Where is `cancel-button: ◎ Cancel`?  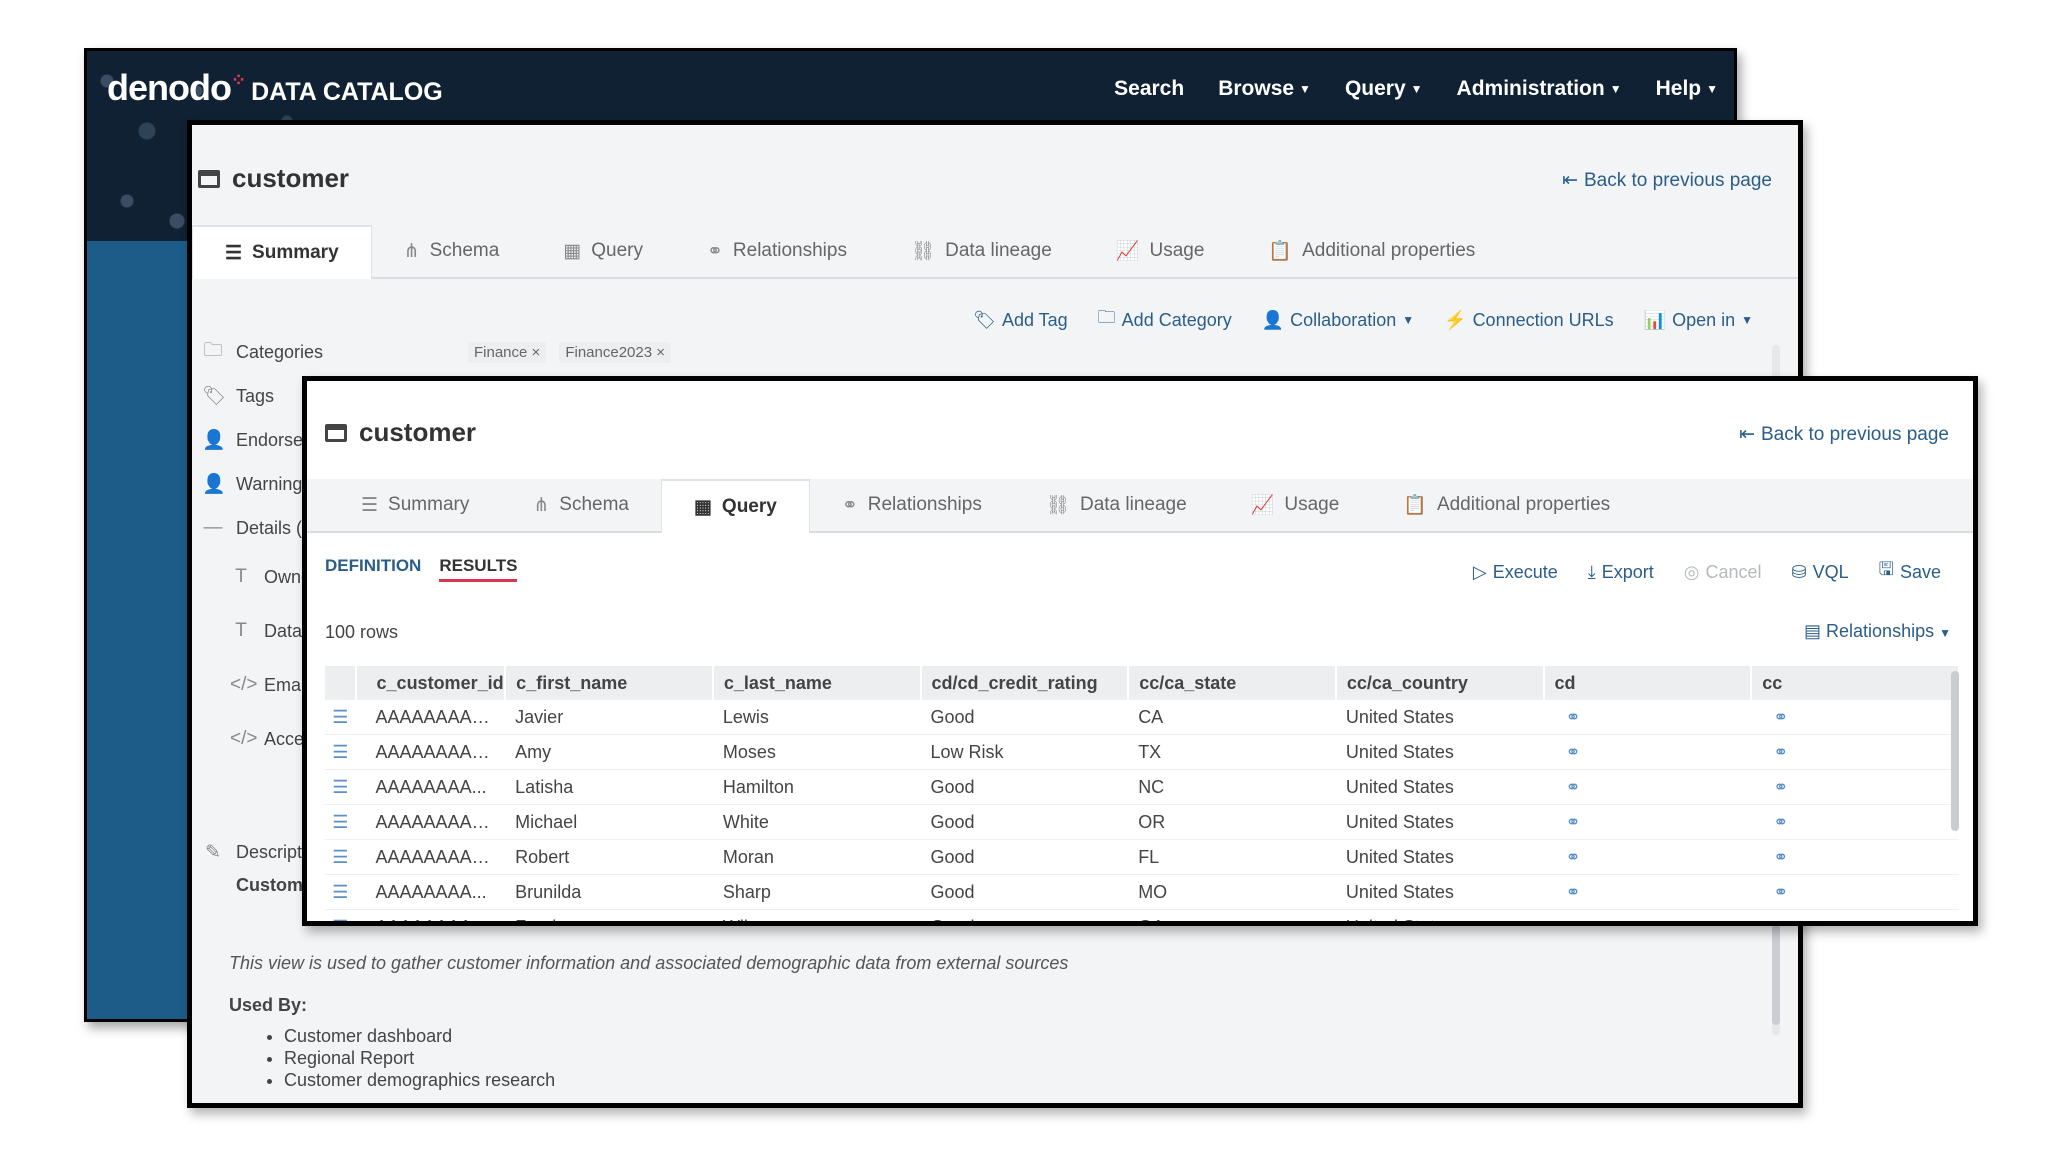 cancel-button: ◎ Cancel is located at coordinates (1723, 572).